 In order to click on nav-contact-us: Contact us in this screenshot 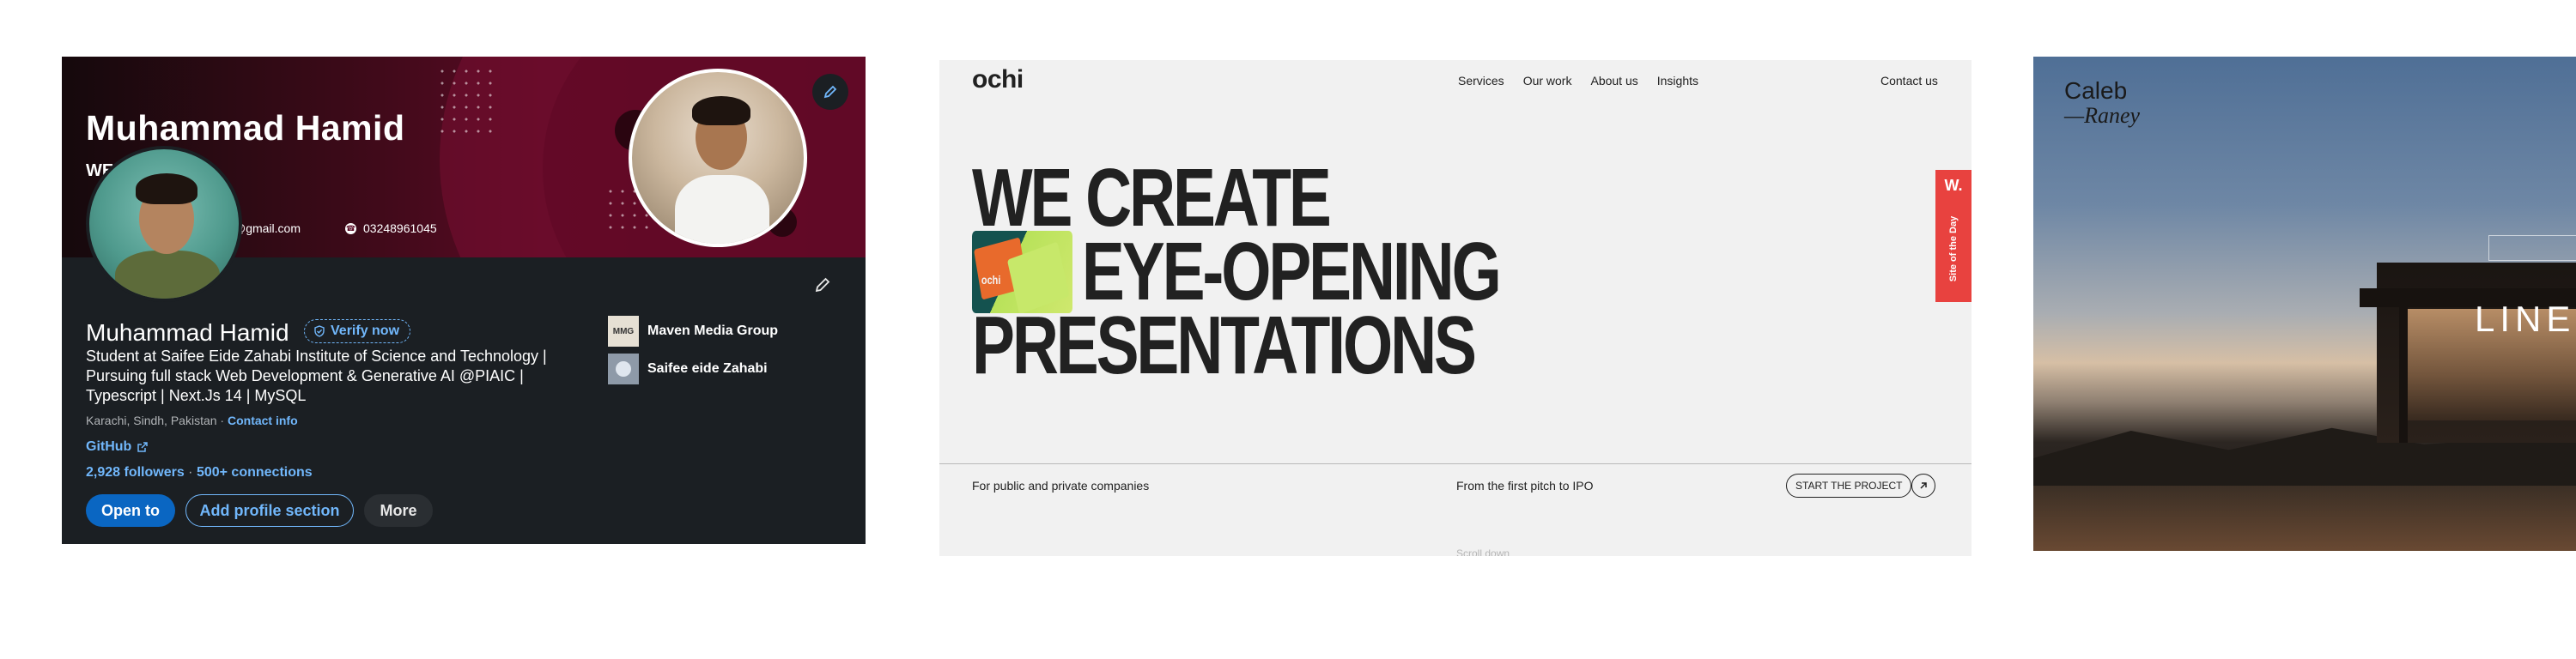, I will do `click(1909, 81)`.